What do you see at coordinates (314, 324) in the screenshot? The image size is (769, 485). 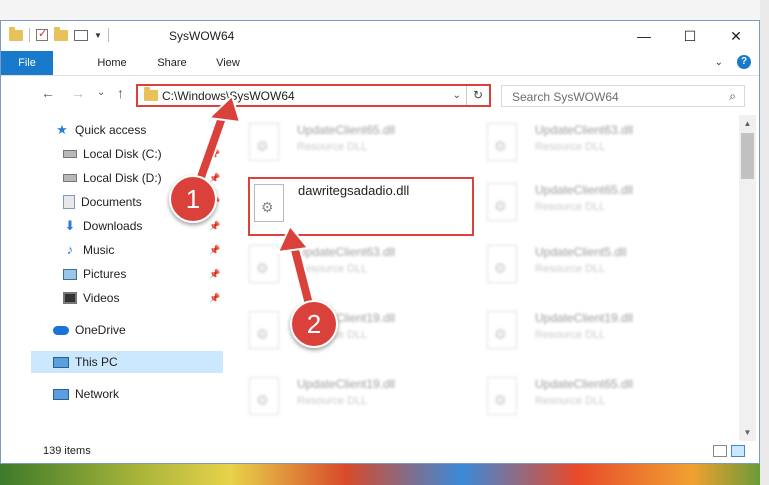 I see `step-2-badge: 2` at bounding box center [314, 324].